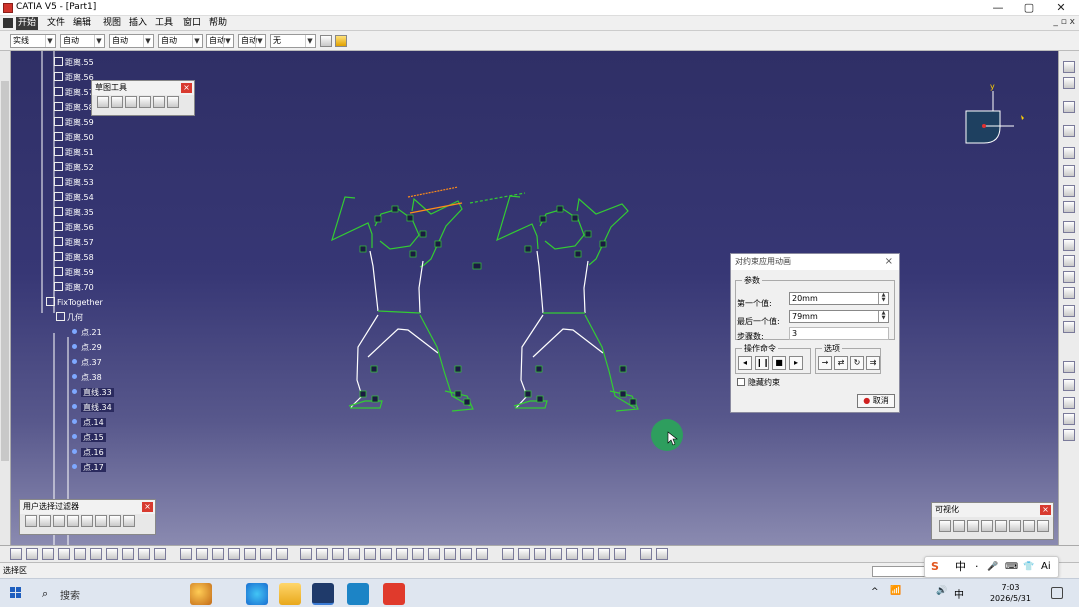 The image size is (1079, 607). Describe the element at coordinates (322, 554) in the screenshot. I see `fit-all-icon` at that location.